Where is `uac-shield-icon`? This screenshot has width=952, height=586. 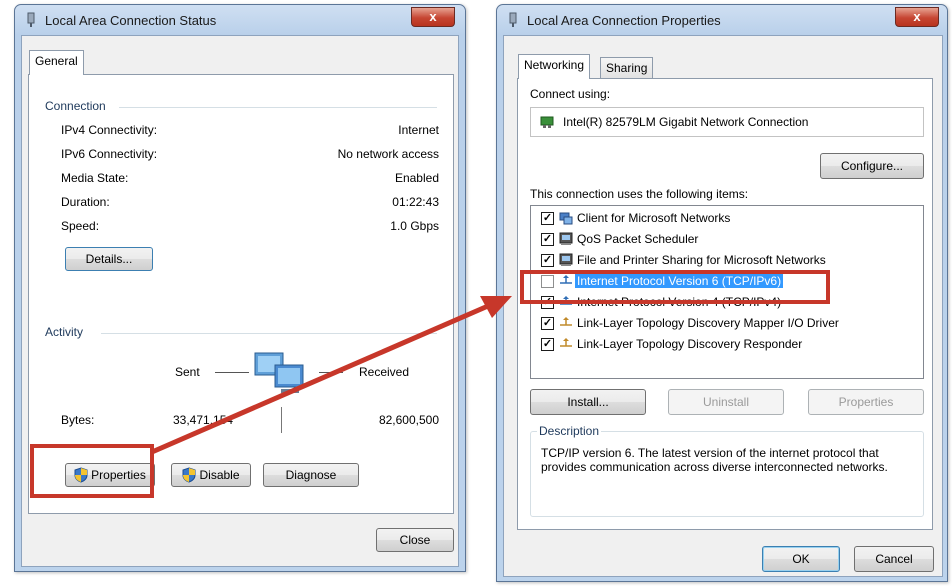
uac-shield-icon is located at coordinates (189, 475).